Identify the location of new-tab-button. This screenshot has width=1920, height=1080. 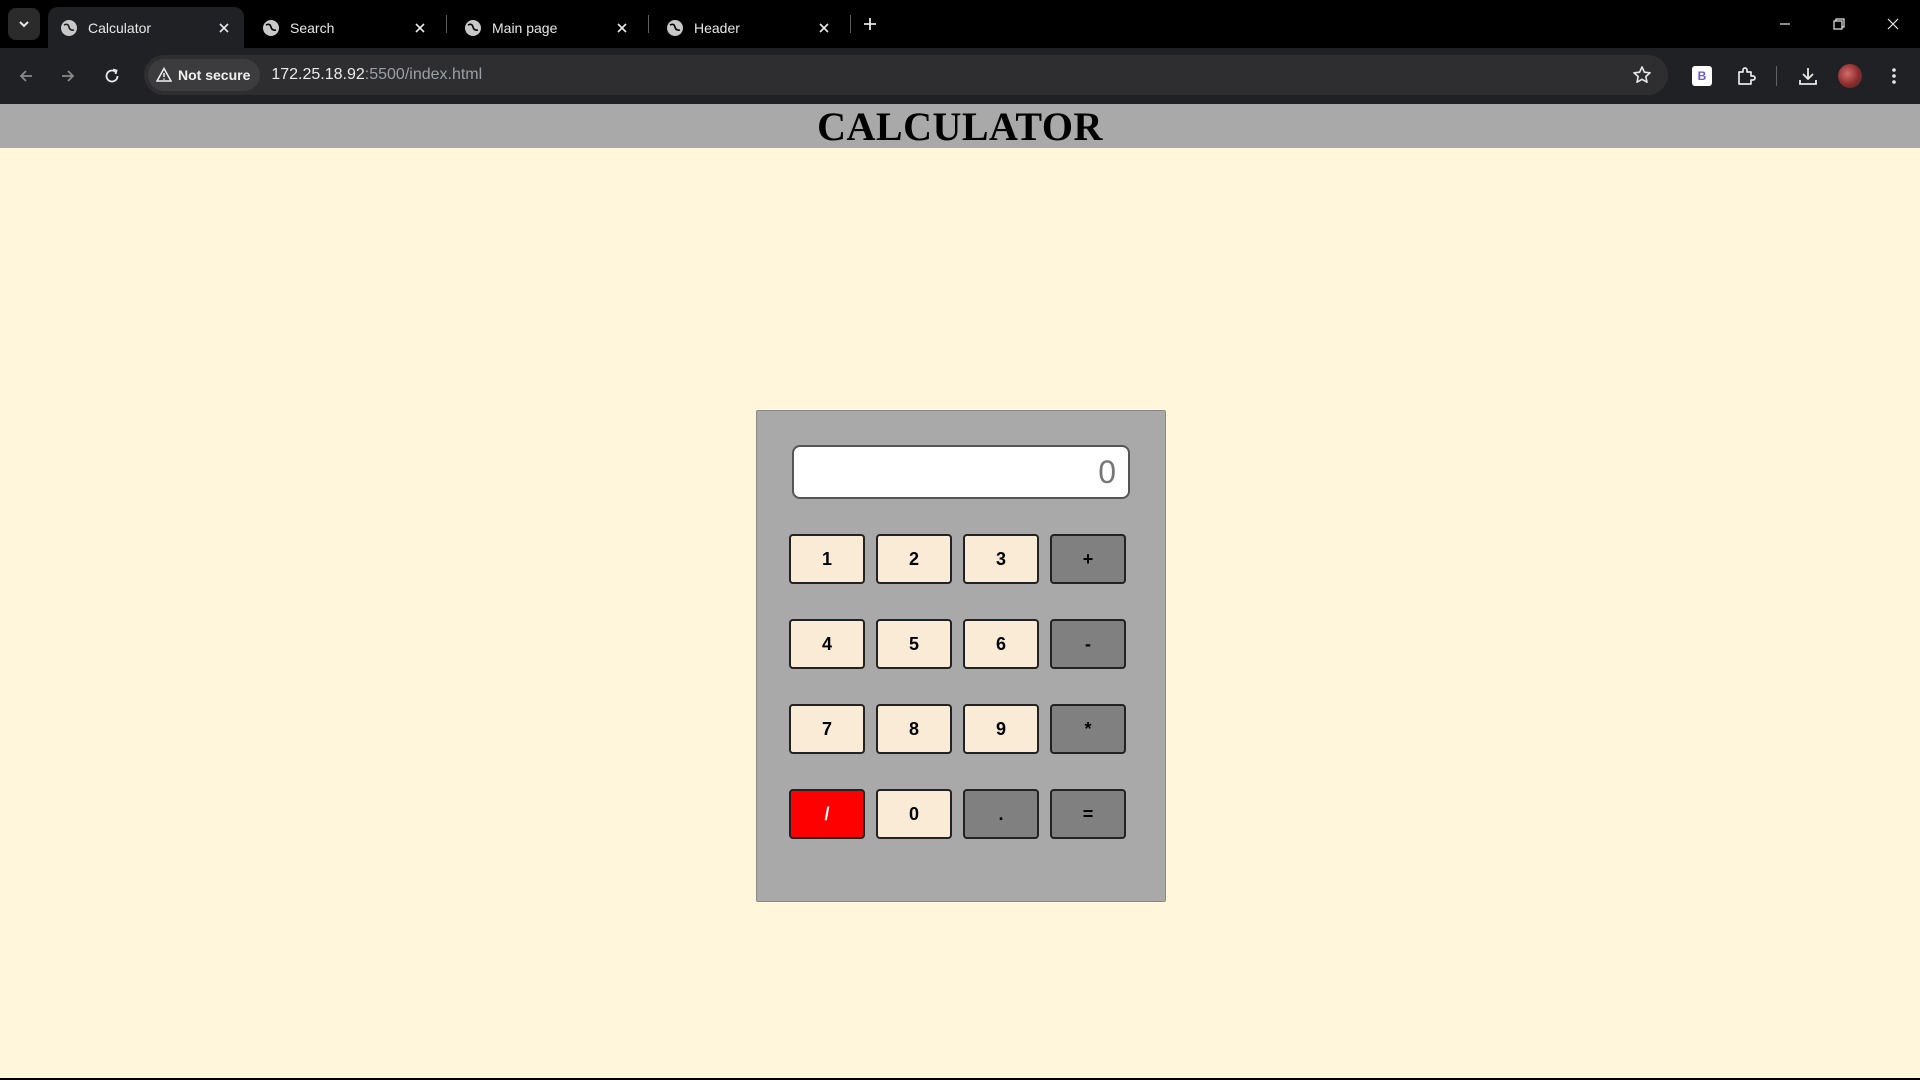
(870, 24).